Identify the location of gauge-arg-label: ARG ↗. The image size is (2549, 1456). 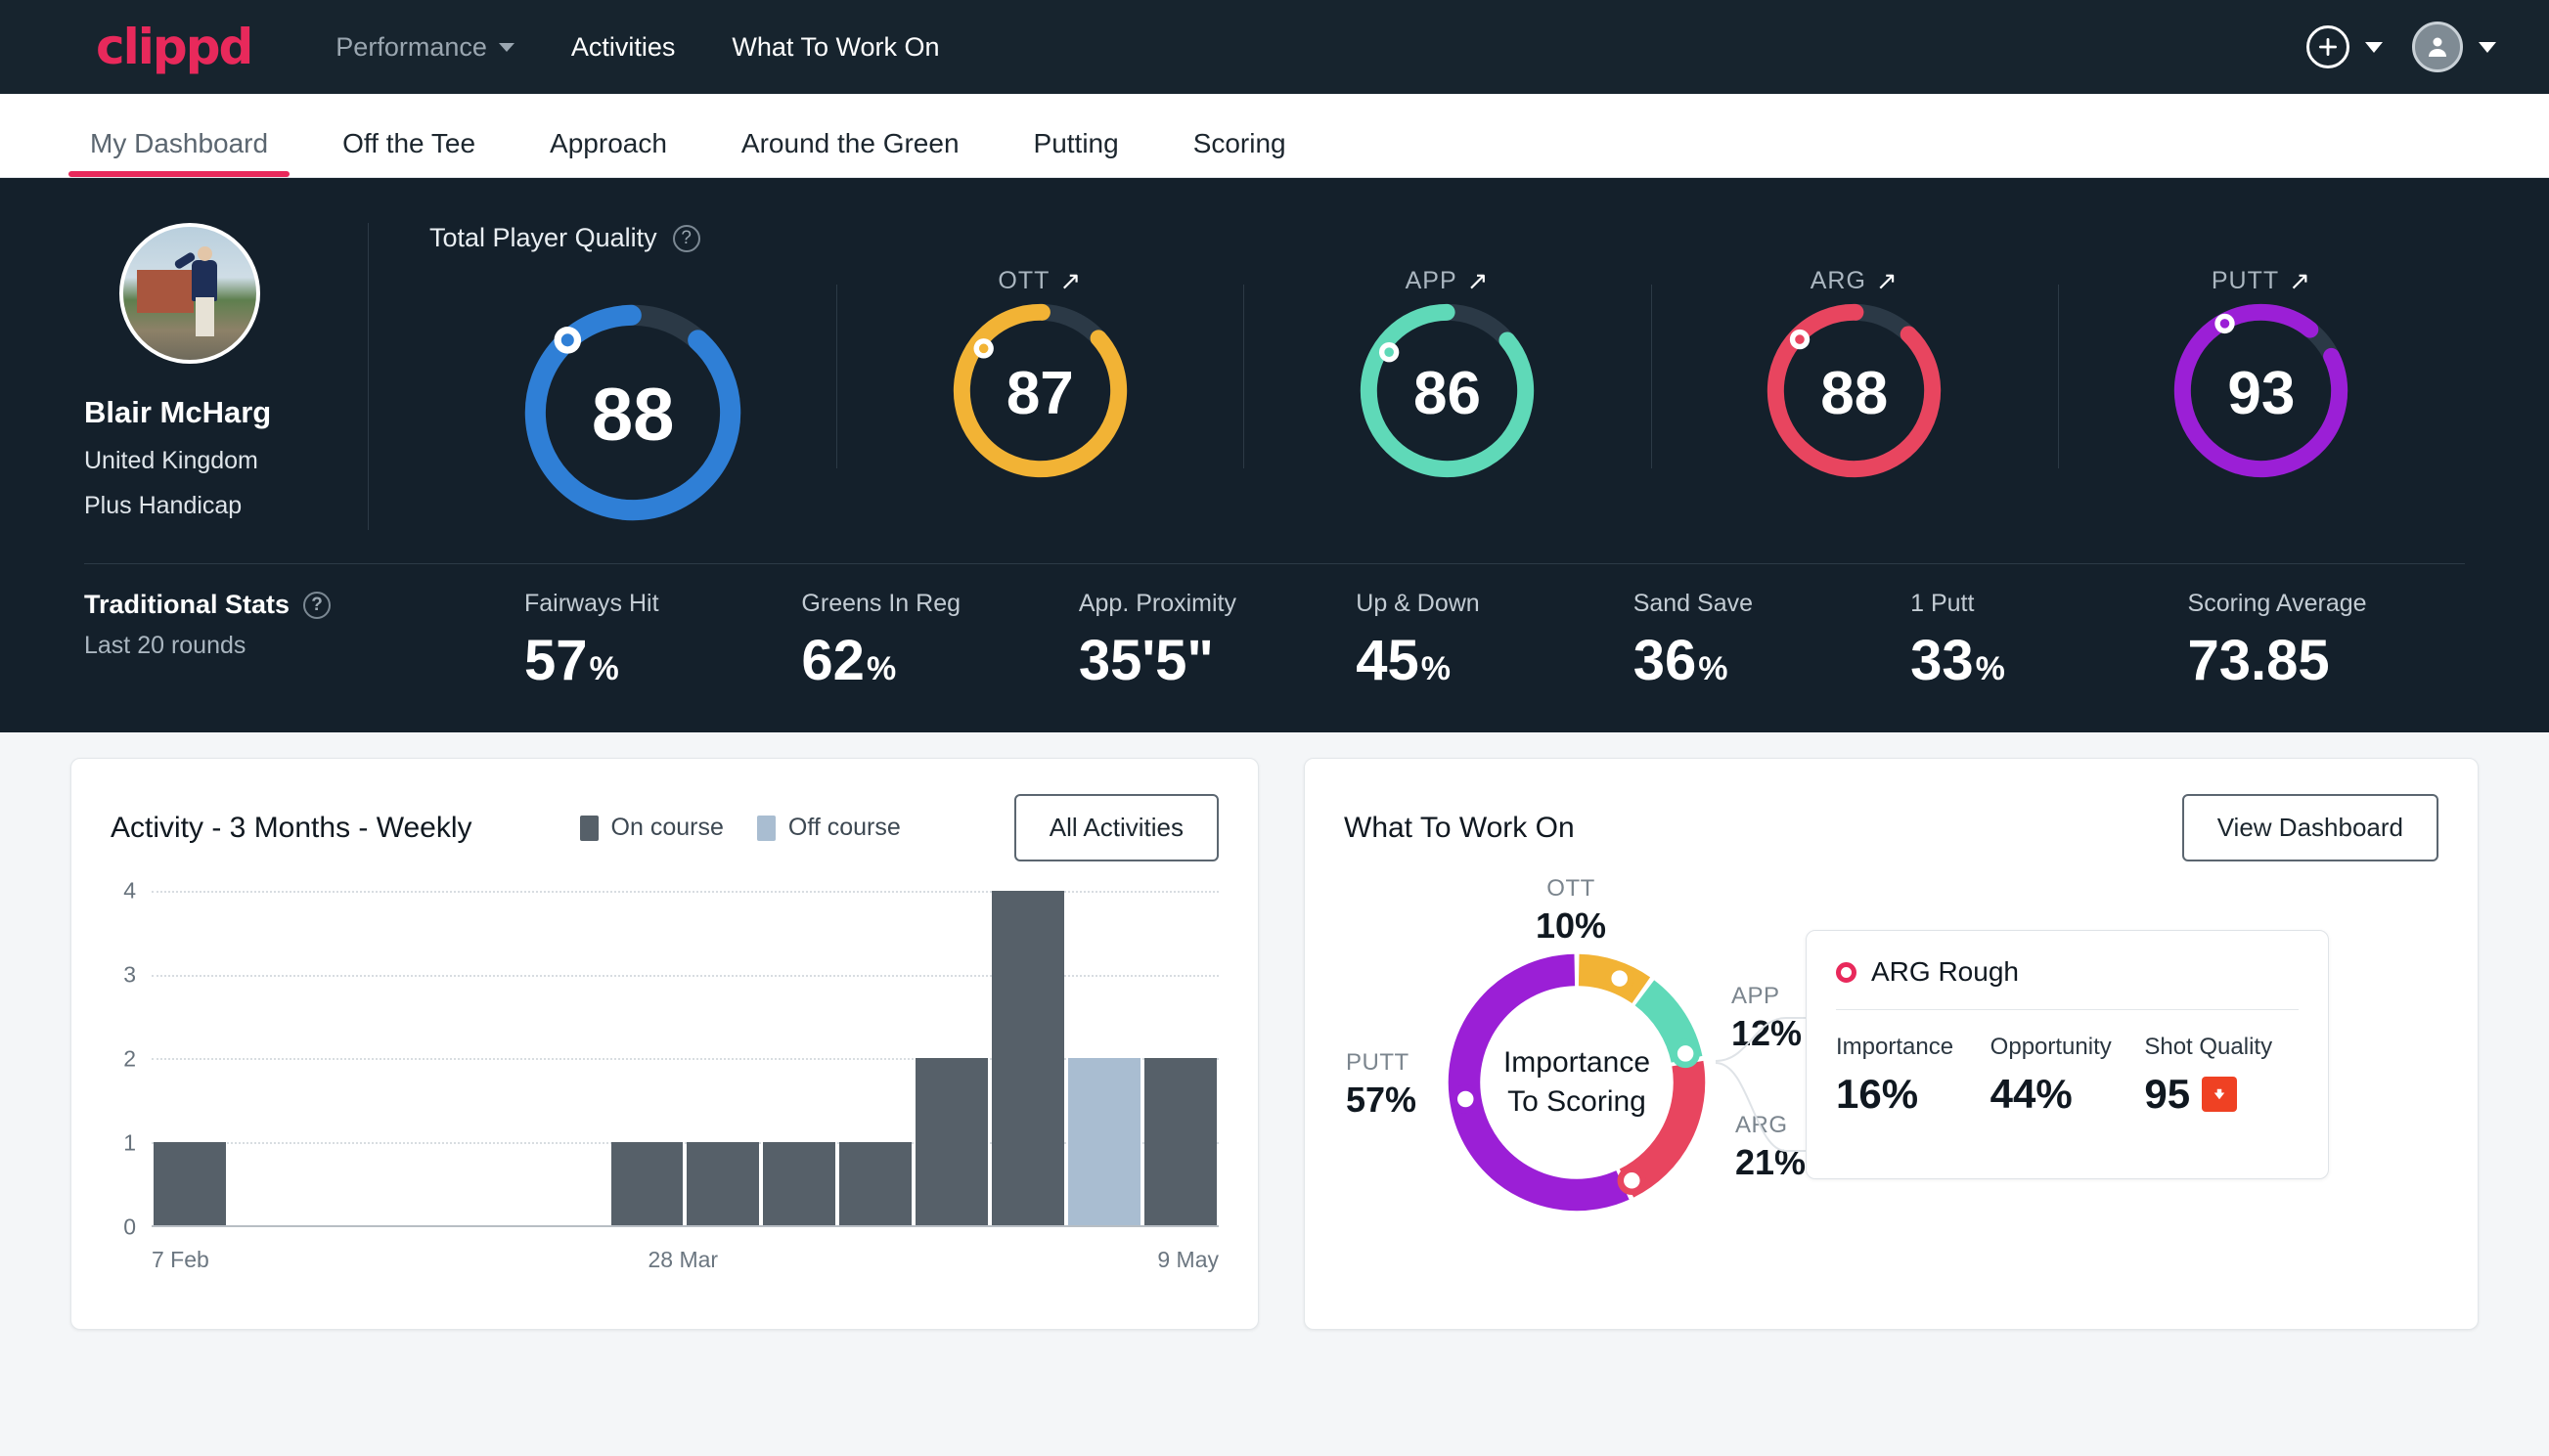
(1855, 280).